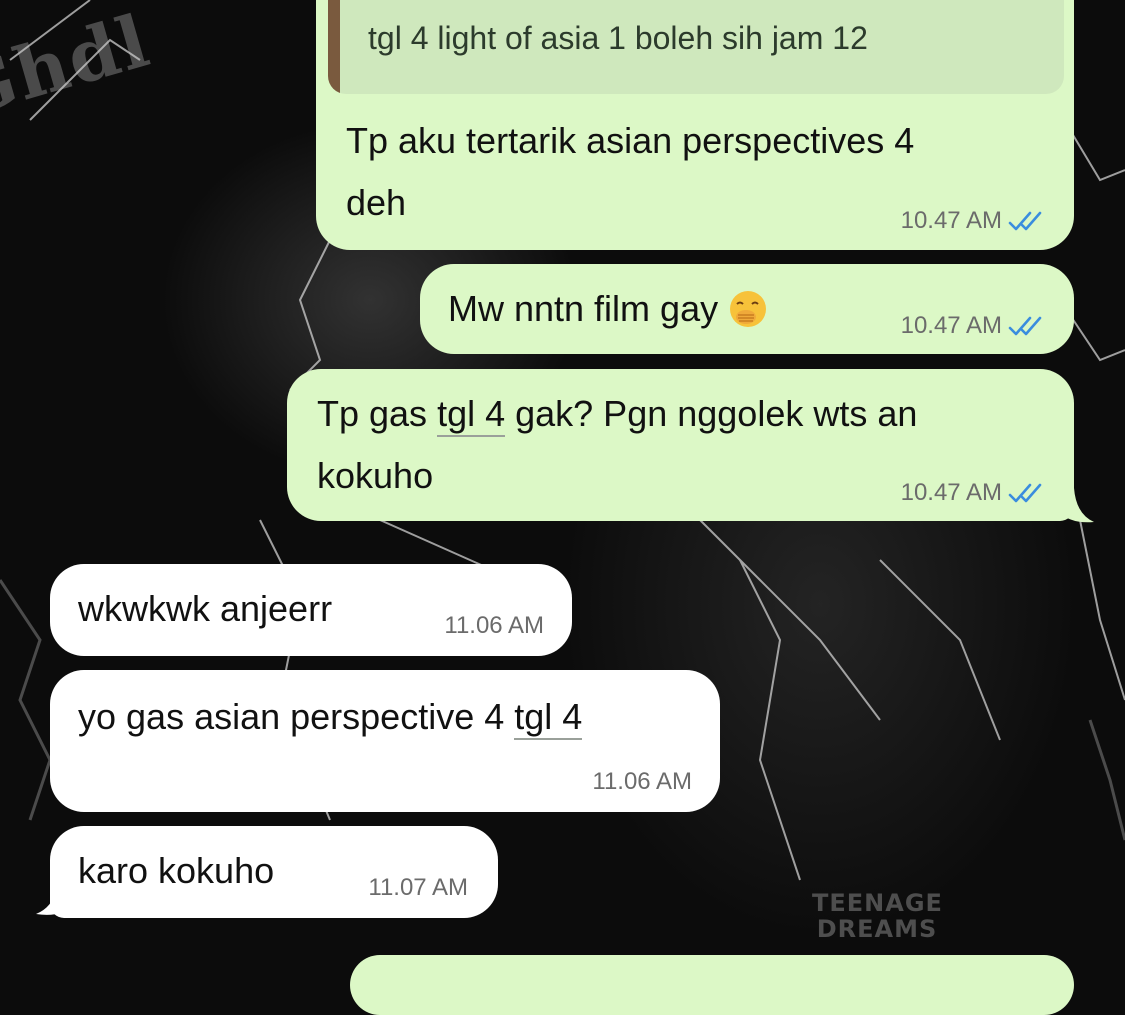 This screenshot has height=1015, width=1125. I want to click on message-text-line-2: kokuho, so click(375, 475).